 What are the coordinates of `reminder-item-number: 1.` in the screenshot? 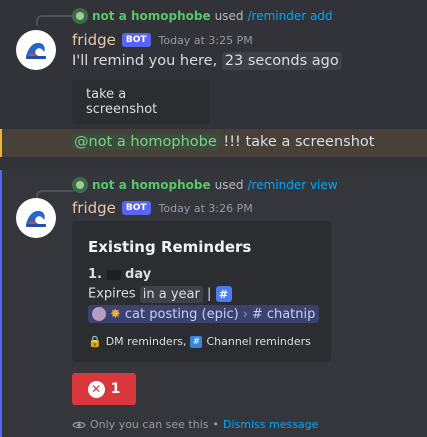 It's located at (95, 274).